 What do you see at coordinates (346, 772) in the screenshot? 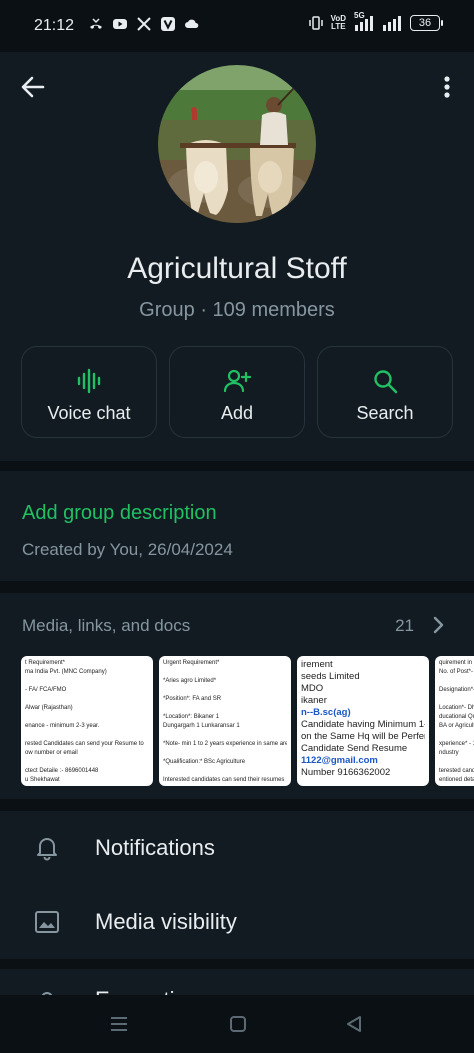
I see `thumb-line: Number 9166362002` at bounding box center [346, 772].